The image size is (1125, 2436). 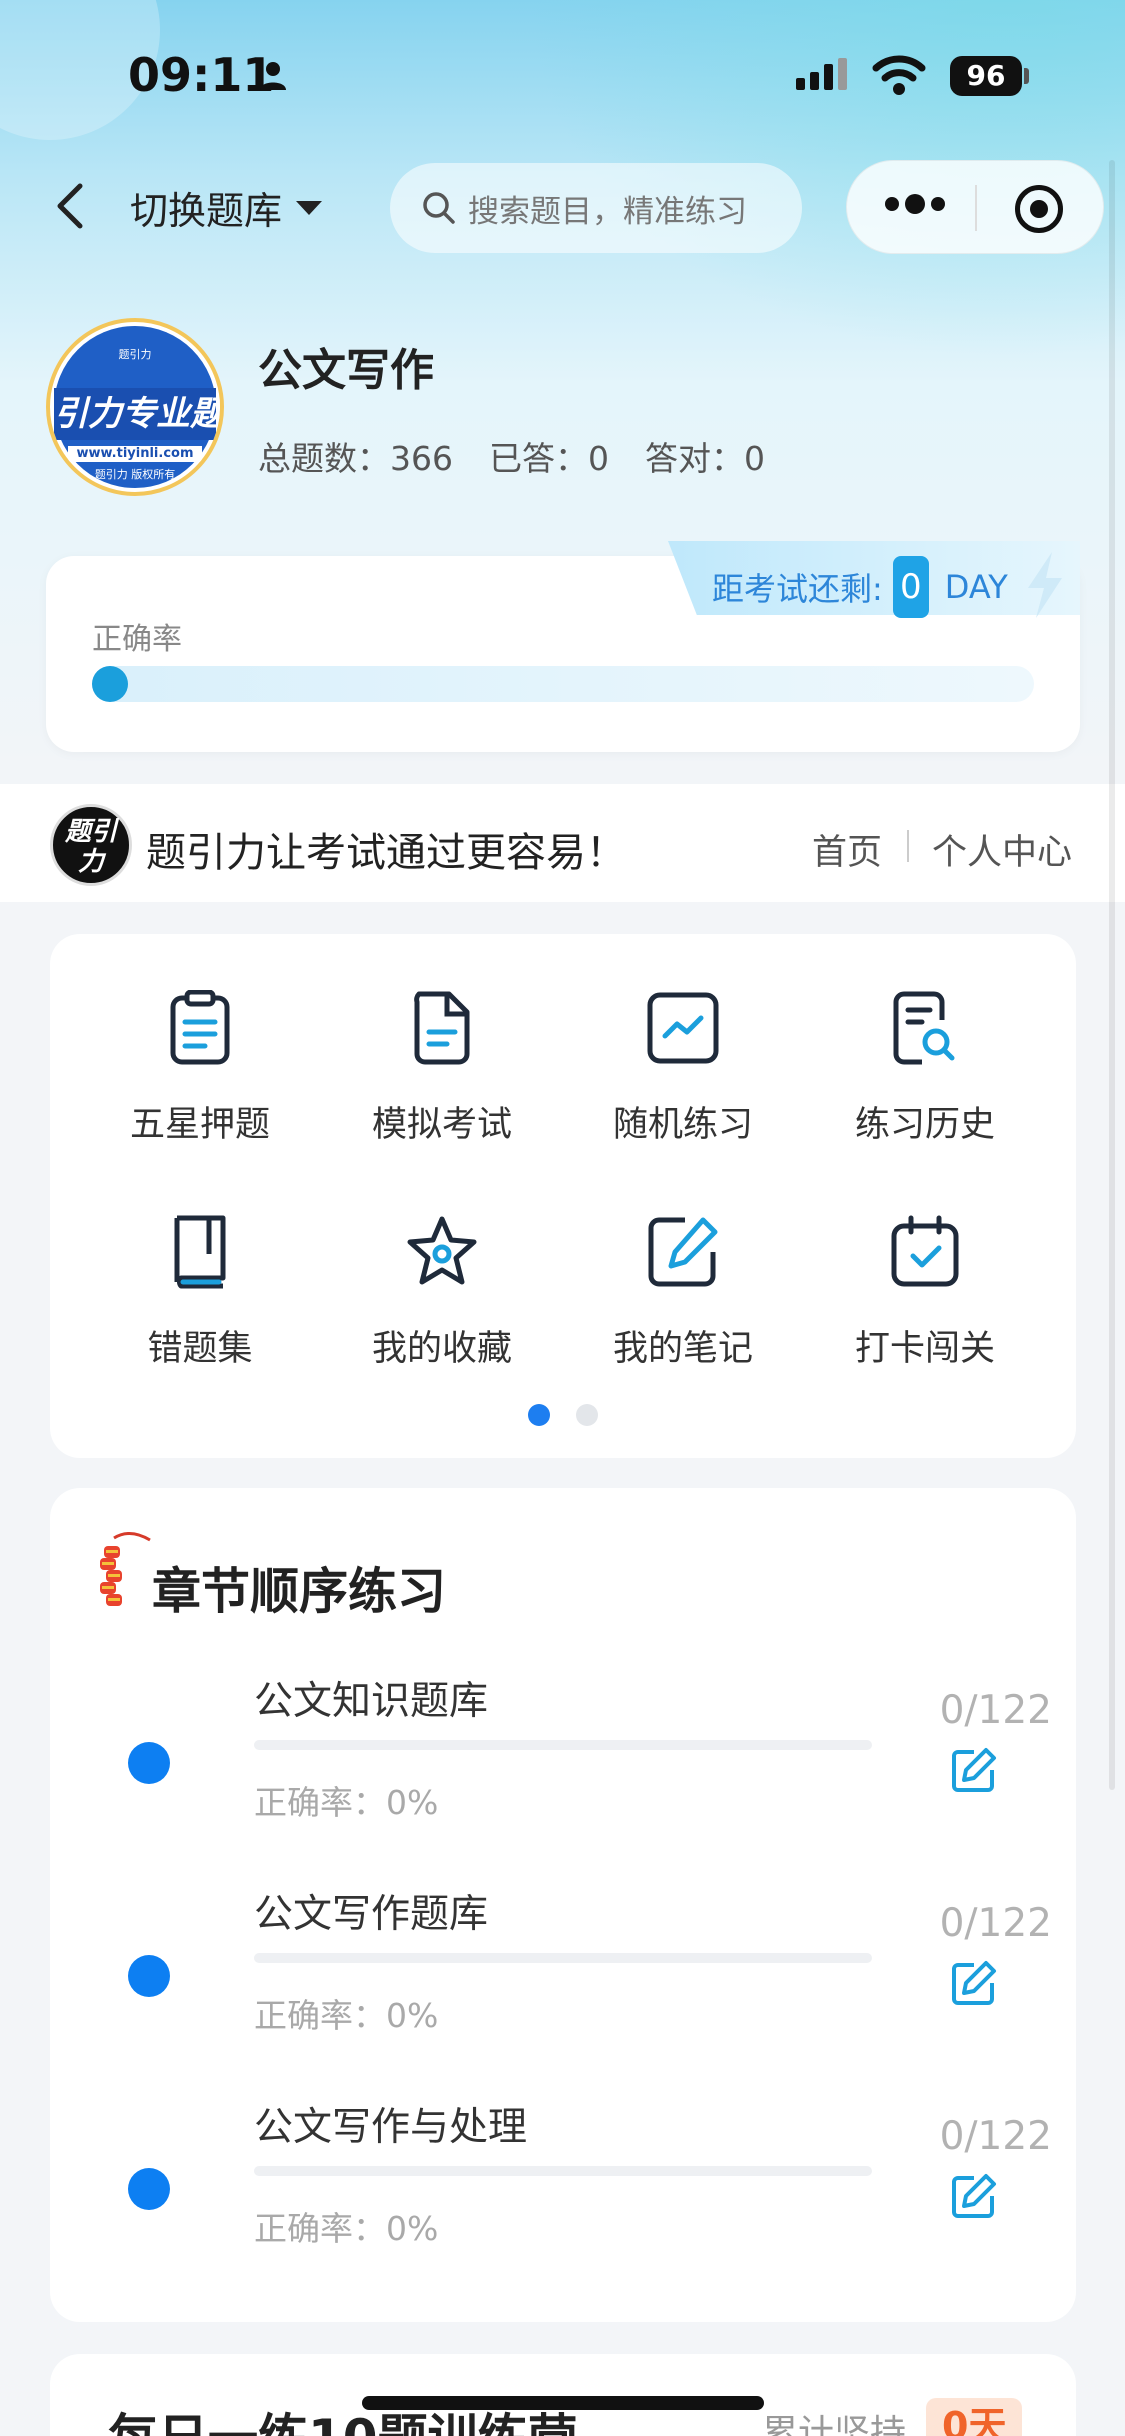 I want to click on more-menu-icon, so click(x=915, y=204).